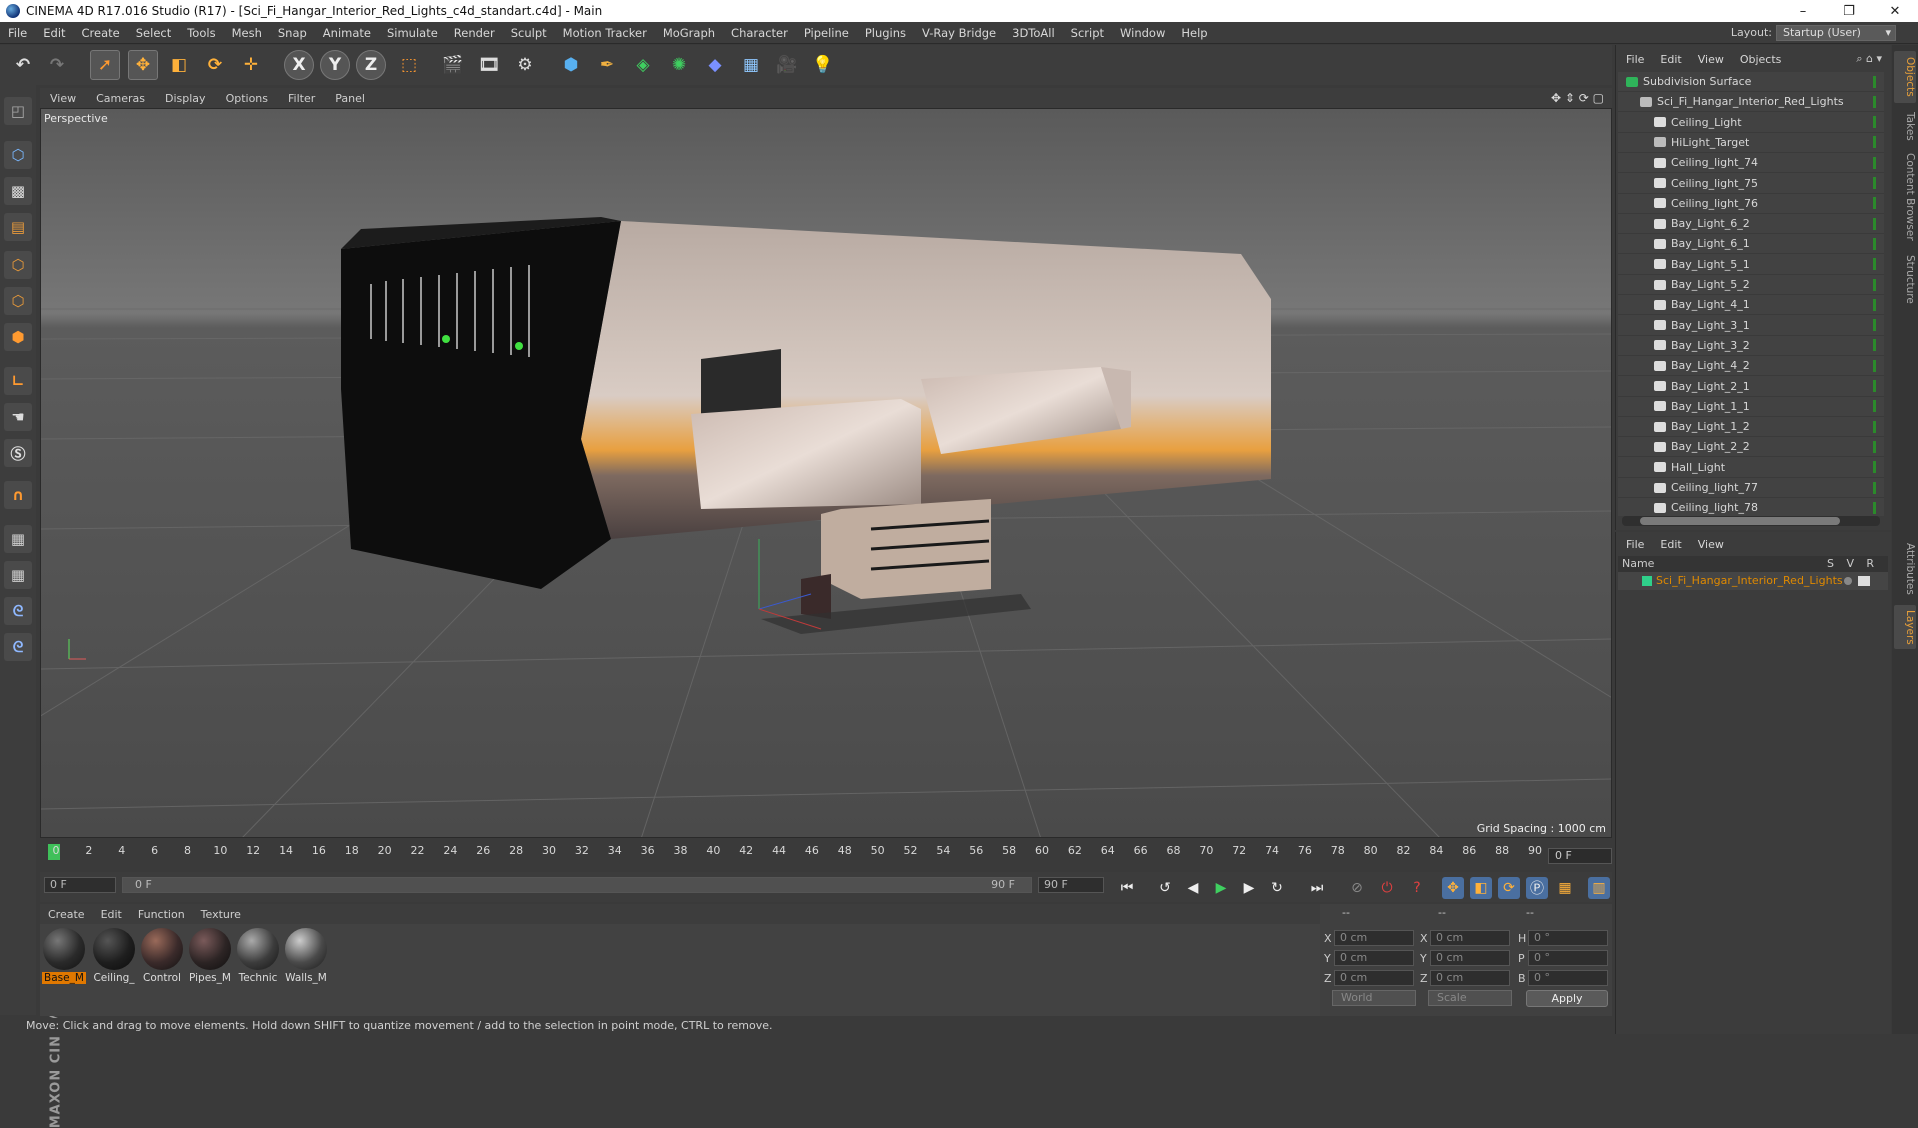  Describe the element at coordinates (101, 33) in the screenshot. I see `menu-create: Create` at that location.